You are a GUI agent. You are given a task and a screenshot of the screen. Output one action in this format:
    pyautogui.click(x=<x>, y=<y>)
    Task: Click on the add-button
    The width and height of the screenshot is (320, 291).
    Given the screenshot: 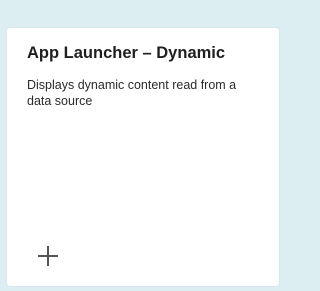 What is the action you would take?
    pyautogui.click(x=48, y=256)
    